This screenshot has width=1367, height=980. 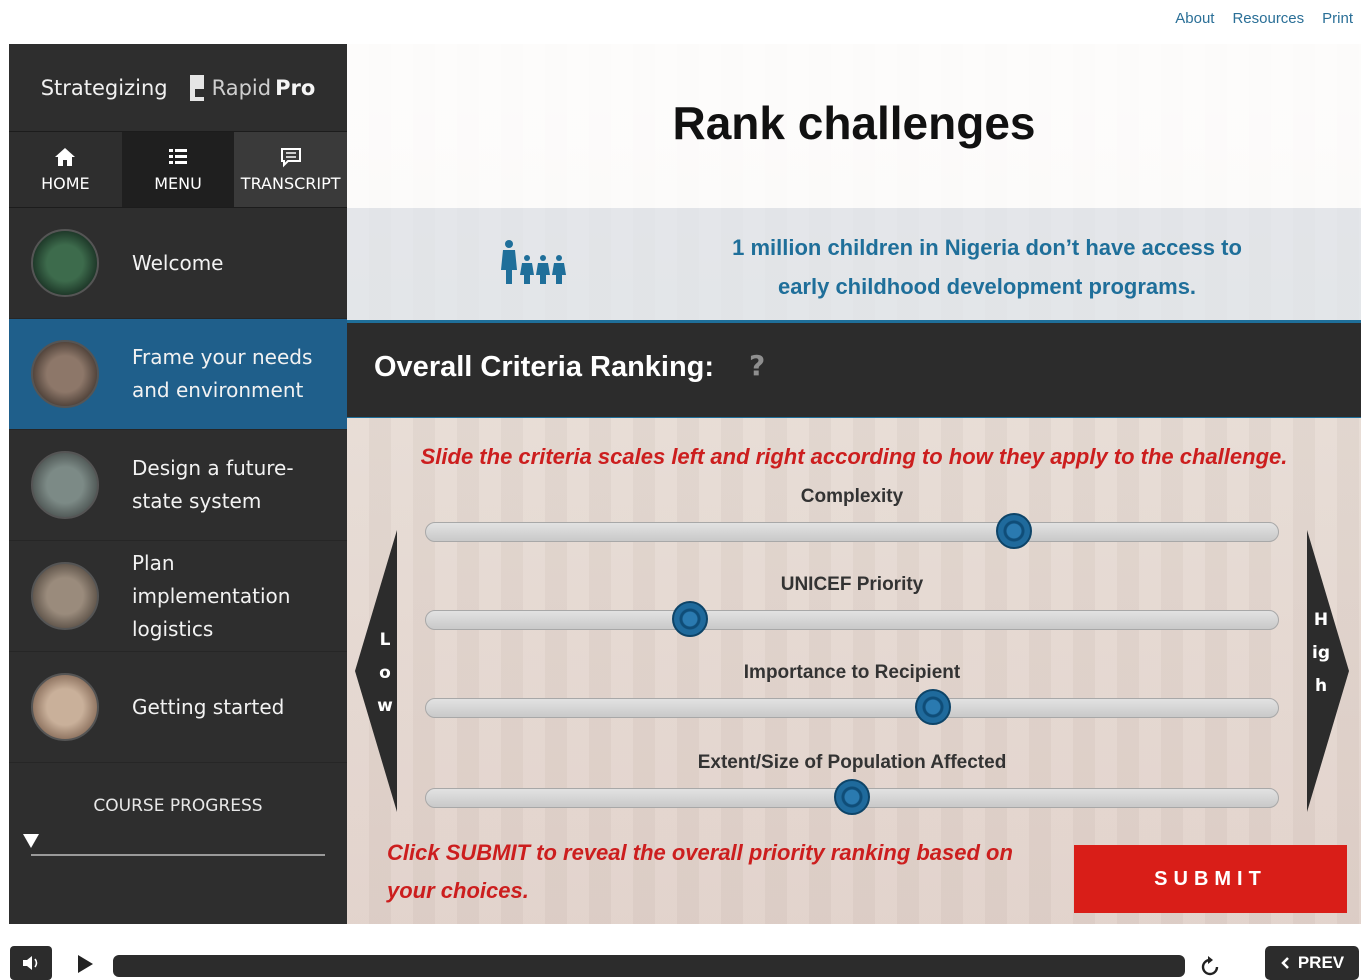 I want to click on list-icon, so click(x=178, y=156).